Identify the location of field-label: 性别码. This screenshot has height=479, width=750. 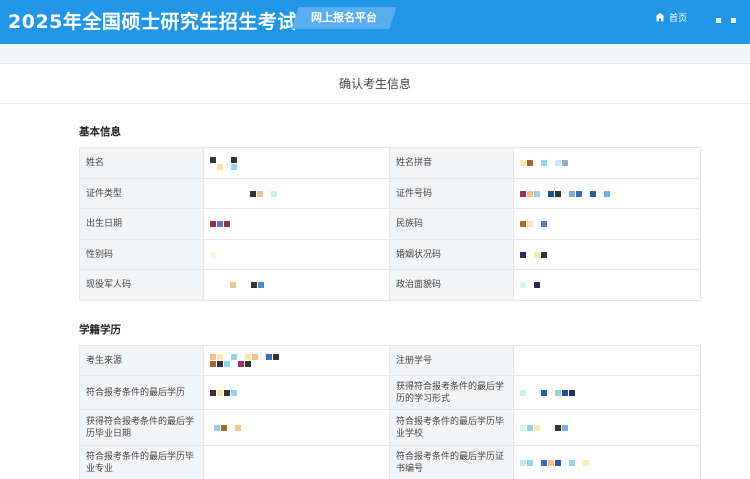
(141, 254).